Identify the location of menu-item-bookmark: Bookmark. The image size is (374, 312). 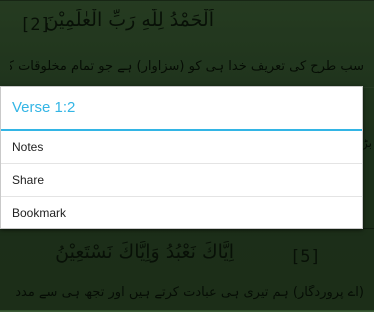
(181, 213).